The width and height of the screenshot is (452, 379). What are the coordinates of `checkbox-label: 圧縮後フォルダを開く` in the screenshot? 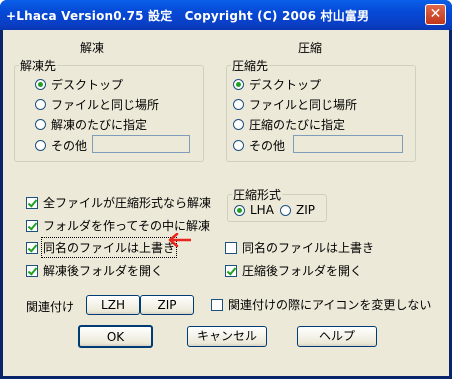 It's located at (302, 271).